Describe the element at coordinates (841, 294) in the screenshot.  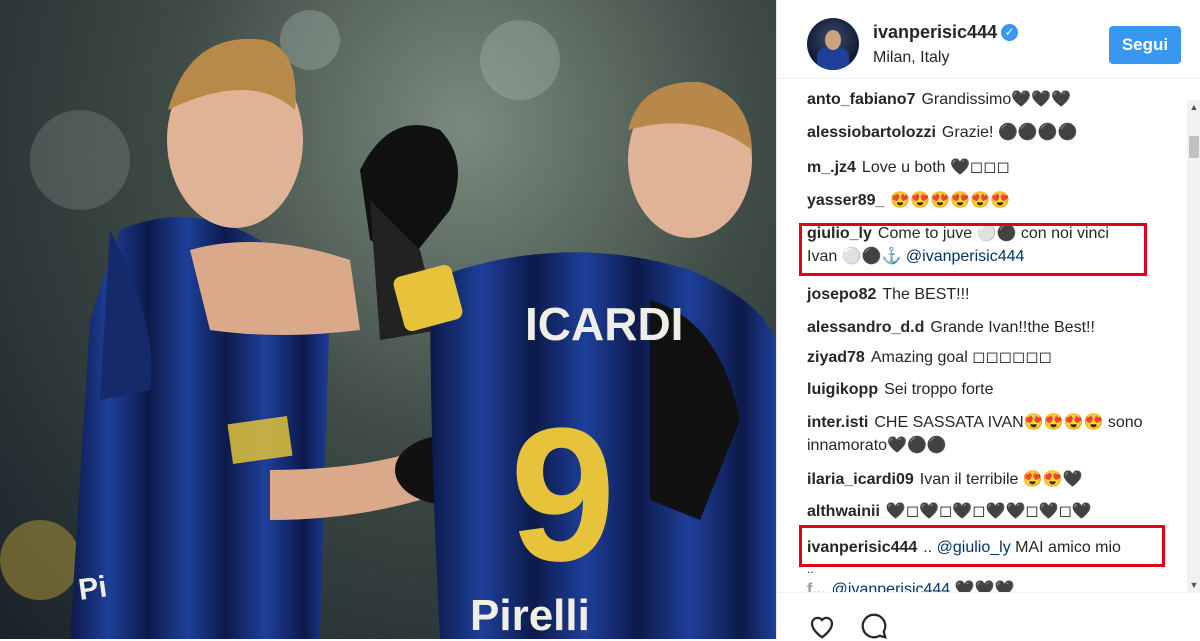
I see `comment-username: josepo82` at that location.